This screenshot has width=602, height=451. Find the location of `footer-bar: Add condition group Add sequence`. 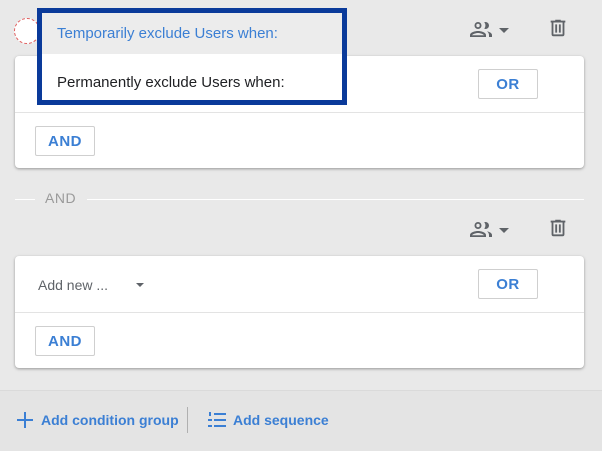

footer-bar: Add condition group Add sequence is located at coordinates (301, 420).